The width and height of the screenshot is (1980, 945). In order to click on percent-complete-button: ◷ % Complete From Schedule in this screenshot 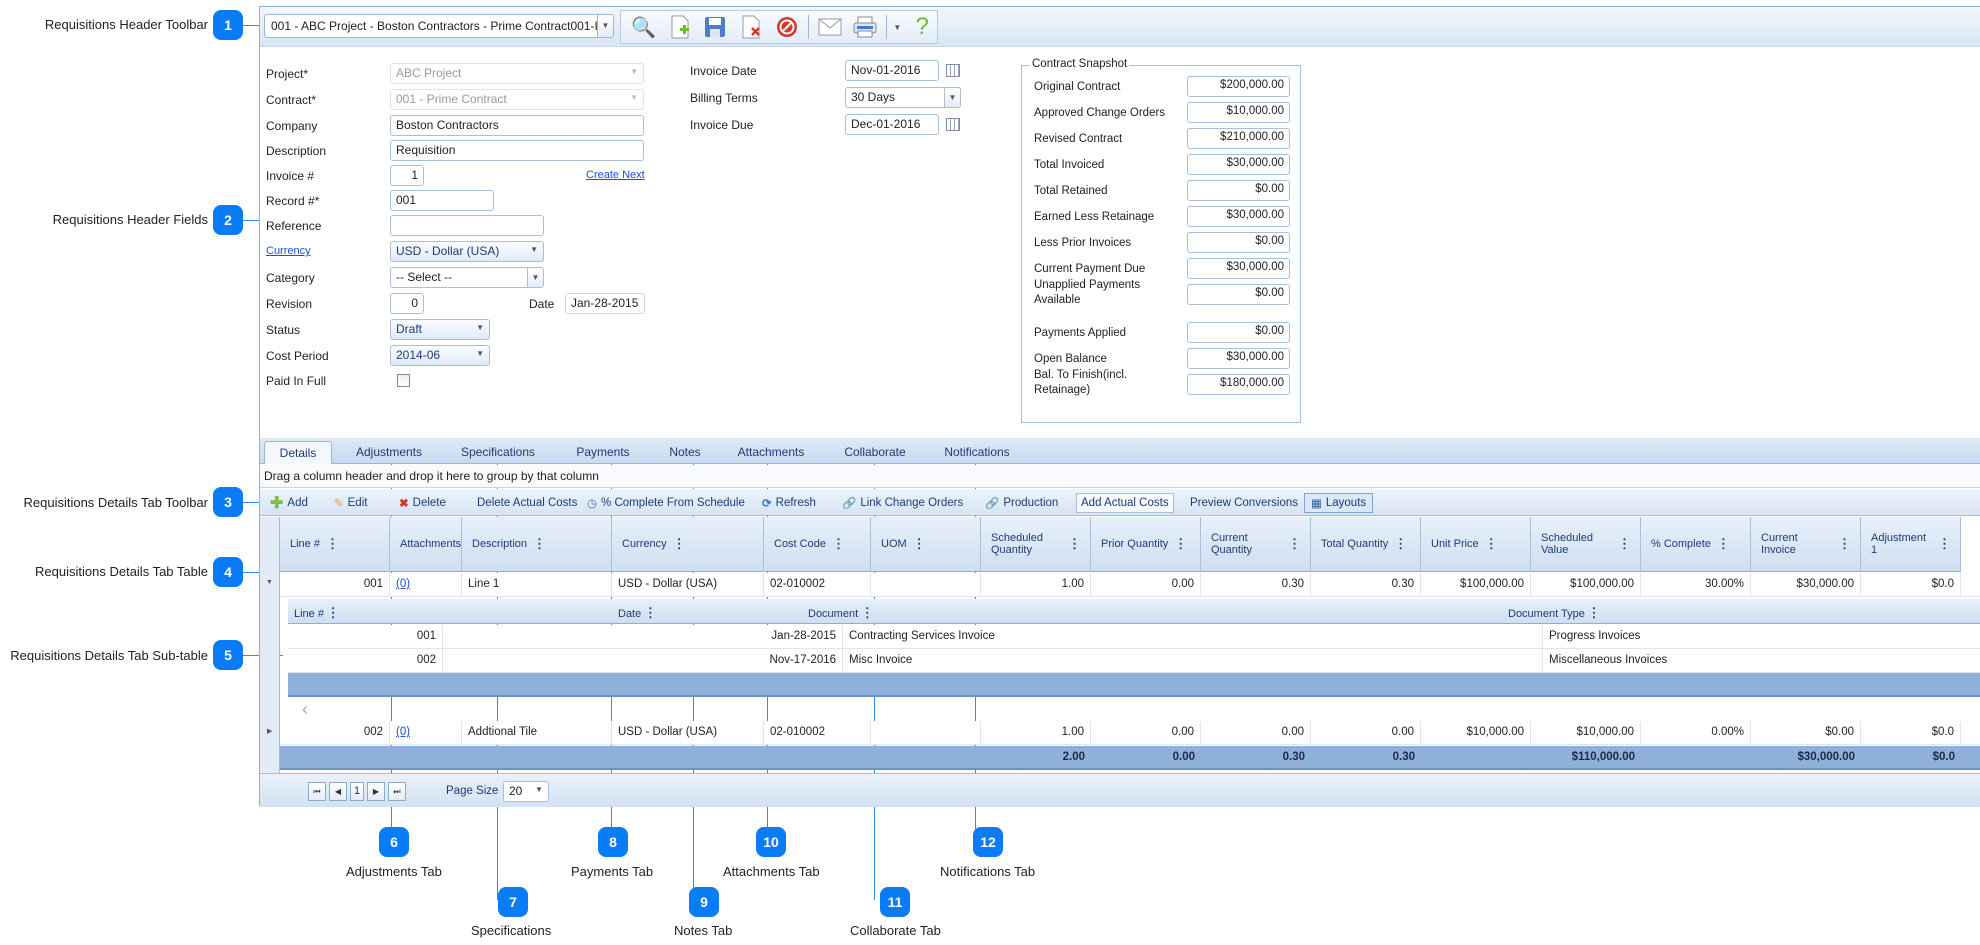, I will do `click(666, 503)`.